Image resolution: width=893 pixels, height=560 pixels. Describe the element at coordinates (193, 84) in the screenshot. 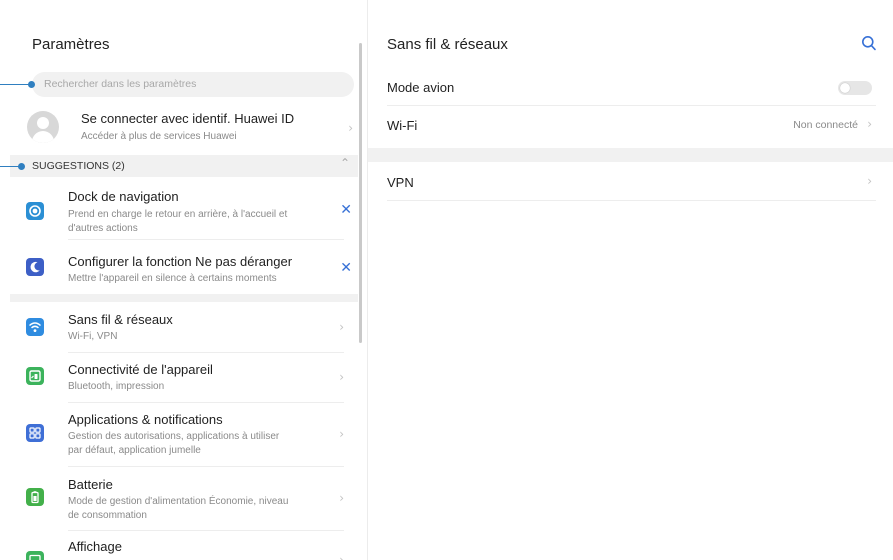

I see `search-input: Rechercher dans les paramètres` at that location.